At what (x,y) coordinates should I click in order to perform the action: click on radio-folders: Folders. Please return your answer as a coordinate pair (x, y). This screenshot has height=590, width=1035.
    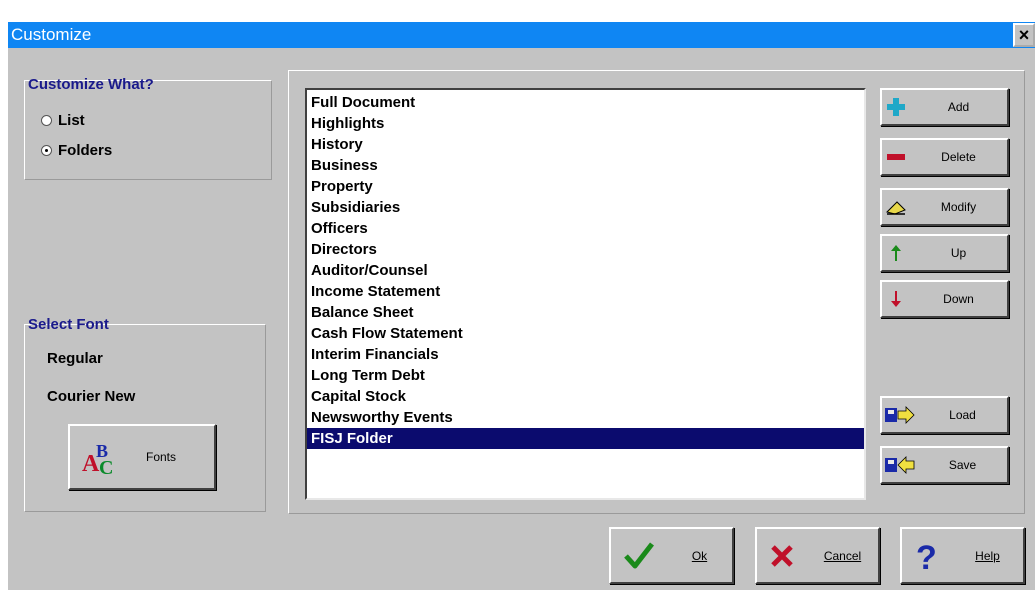
    Looking at the image, I should click on (76, 150).